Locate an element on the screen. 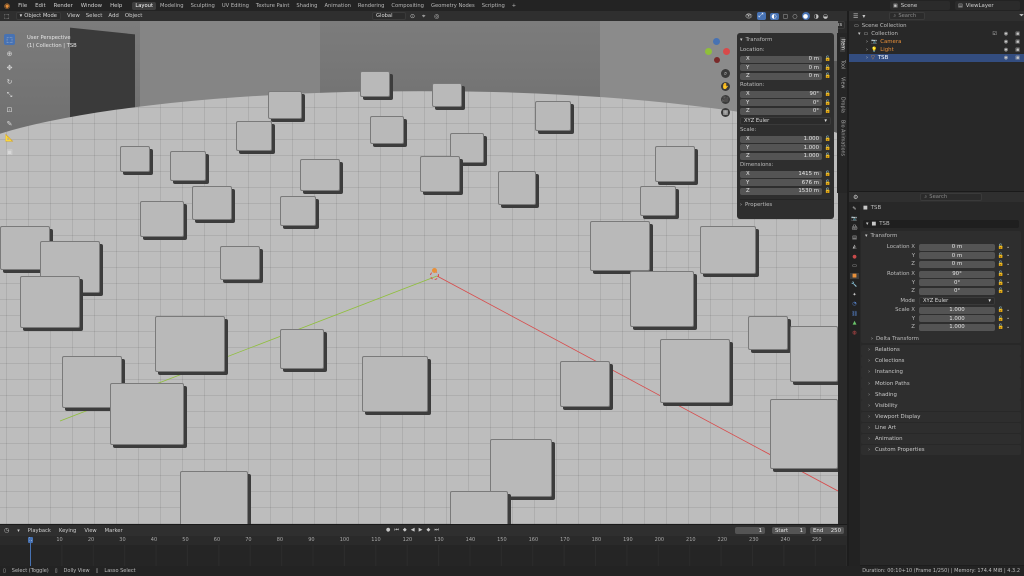 Image resolution: width=1024 pixels, height=576 pixels. transform-section-header: ▾ Transform is located at coordinates (941, 236).